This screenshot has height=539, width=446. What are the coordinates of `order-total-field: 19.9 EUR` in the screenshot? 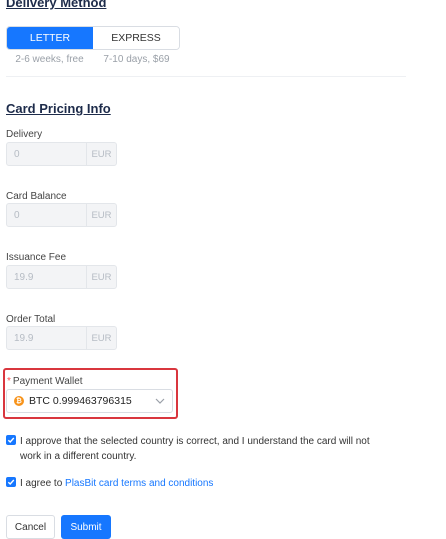 It's located at (61, 338).